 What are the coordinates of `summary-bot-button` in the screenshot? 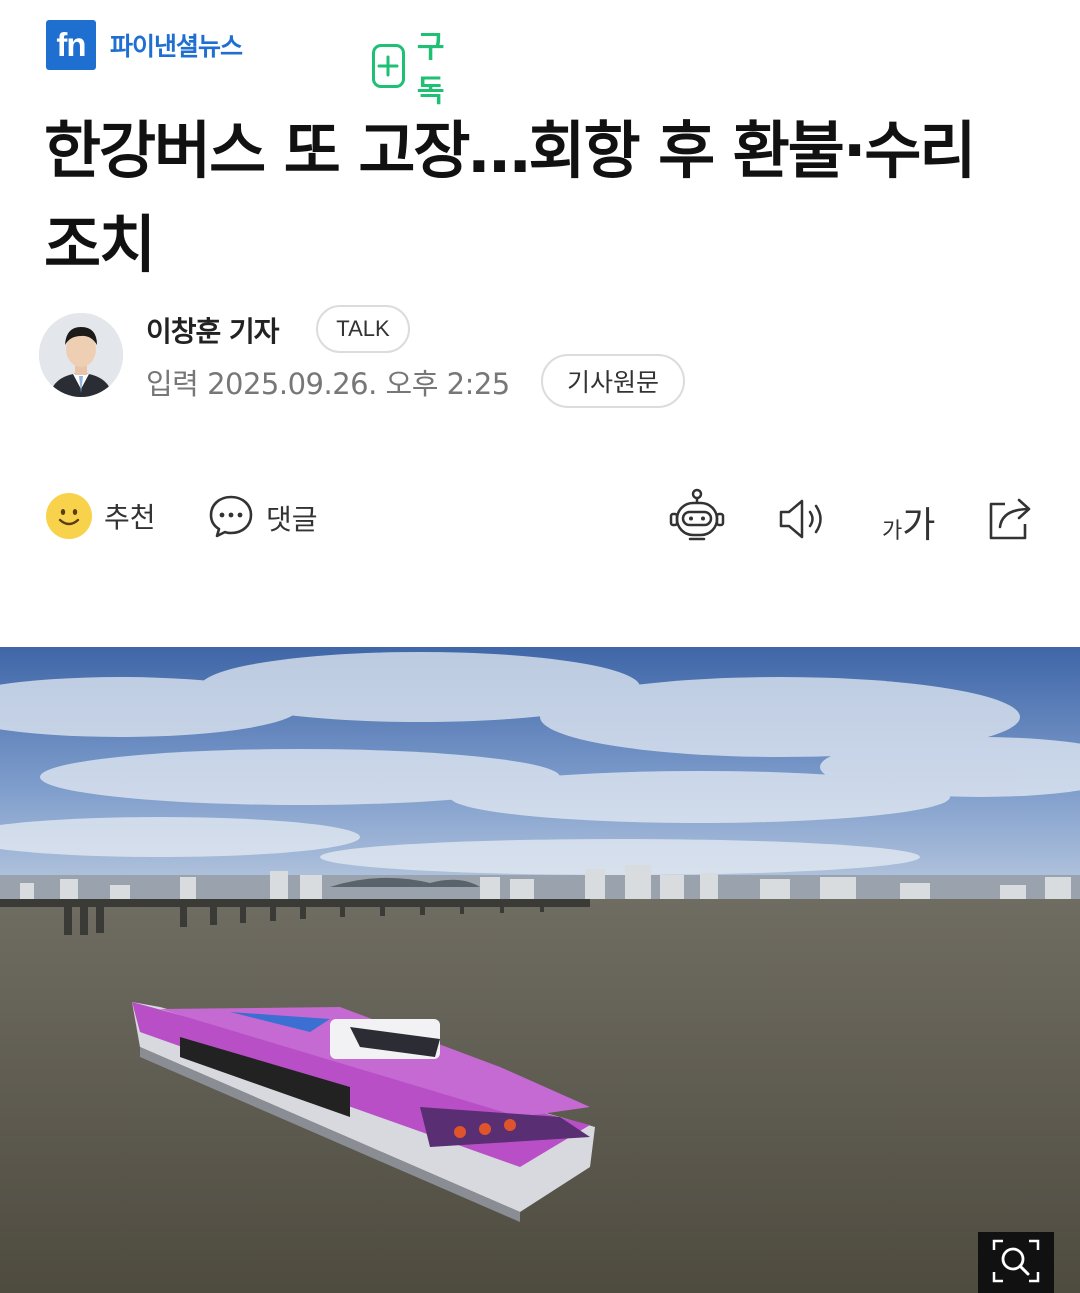 It's located at (697, 518).